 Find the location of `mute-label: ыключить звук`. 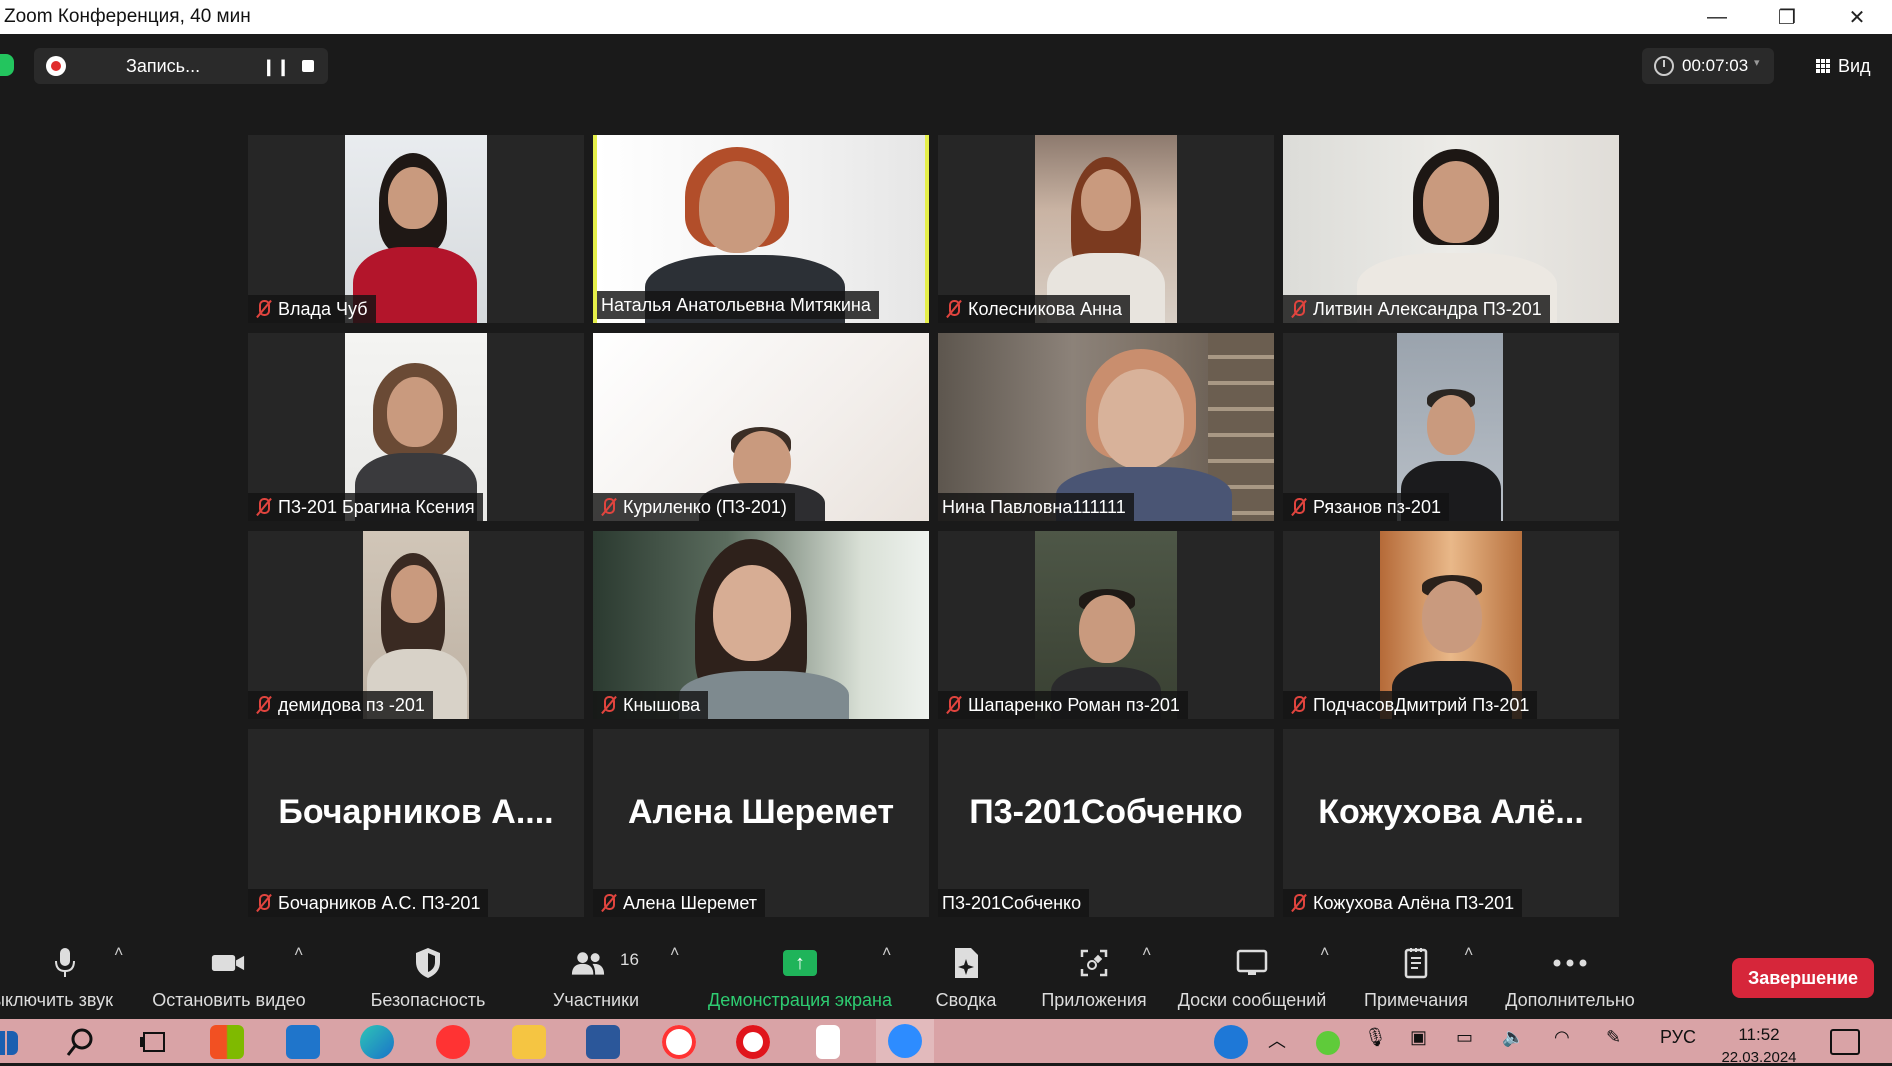

mute-label: ыключить звук is located at coordinates (56, 1000).